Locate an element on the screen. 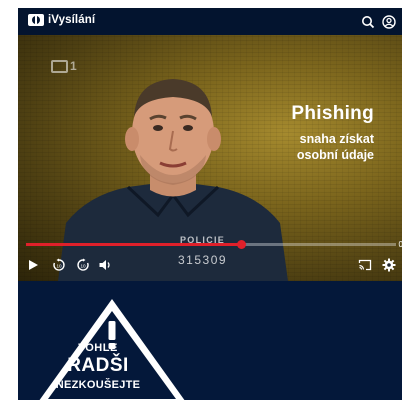  search-button is located at coordinates (368, 22).